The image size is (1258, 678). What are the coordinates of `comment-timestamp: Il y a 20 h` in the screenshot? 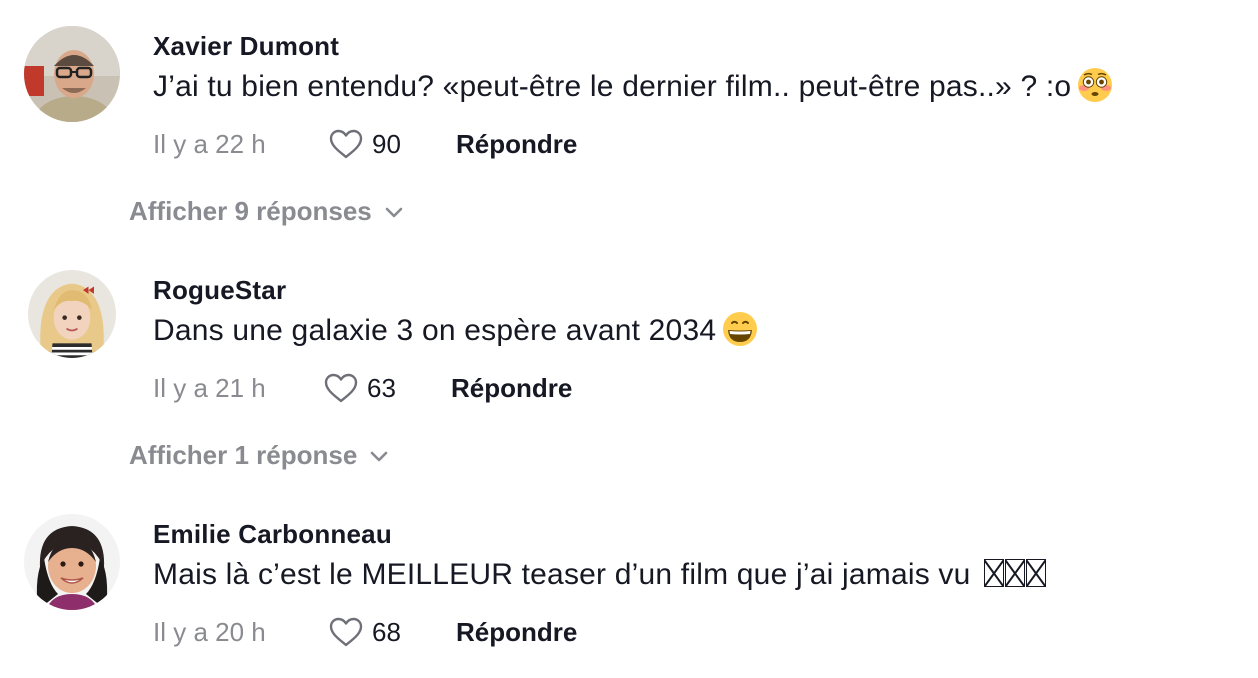 It's located at (209, 631).